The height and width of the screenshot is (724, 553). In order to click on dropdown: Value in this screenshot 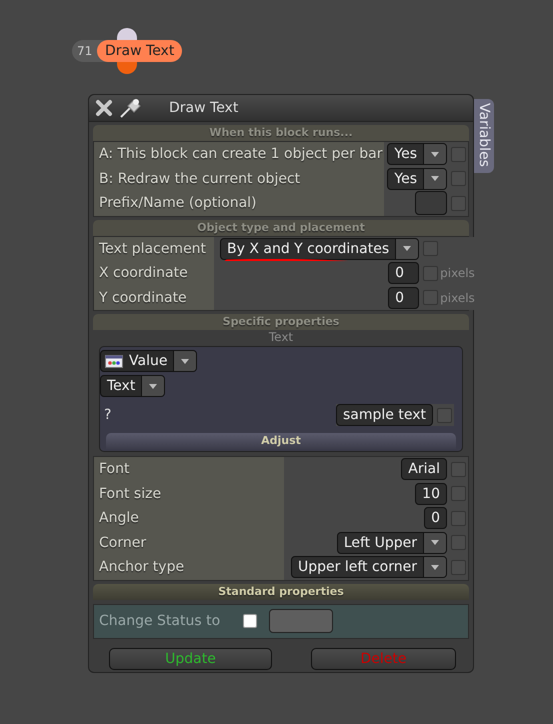, I will do `click(149, 361)`.